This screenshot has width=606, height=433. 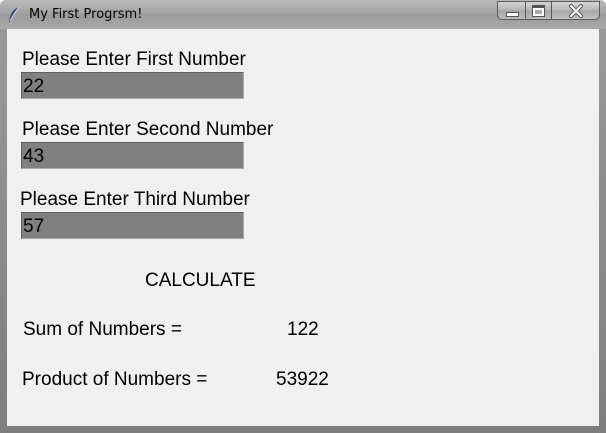 What do you see at coordinates (135, 199) in the screenshot?
I see `third-number-label: Please Enter Third Number` at bounding box center [135, 199].